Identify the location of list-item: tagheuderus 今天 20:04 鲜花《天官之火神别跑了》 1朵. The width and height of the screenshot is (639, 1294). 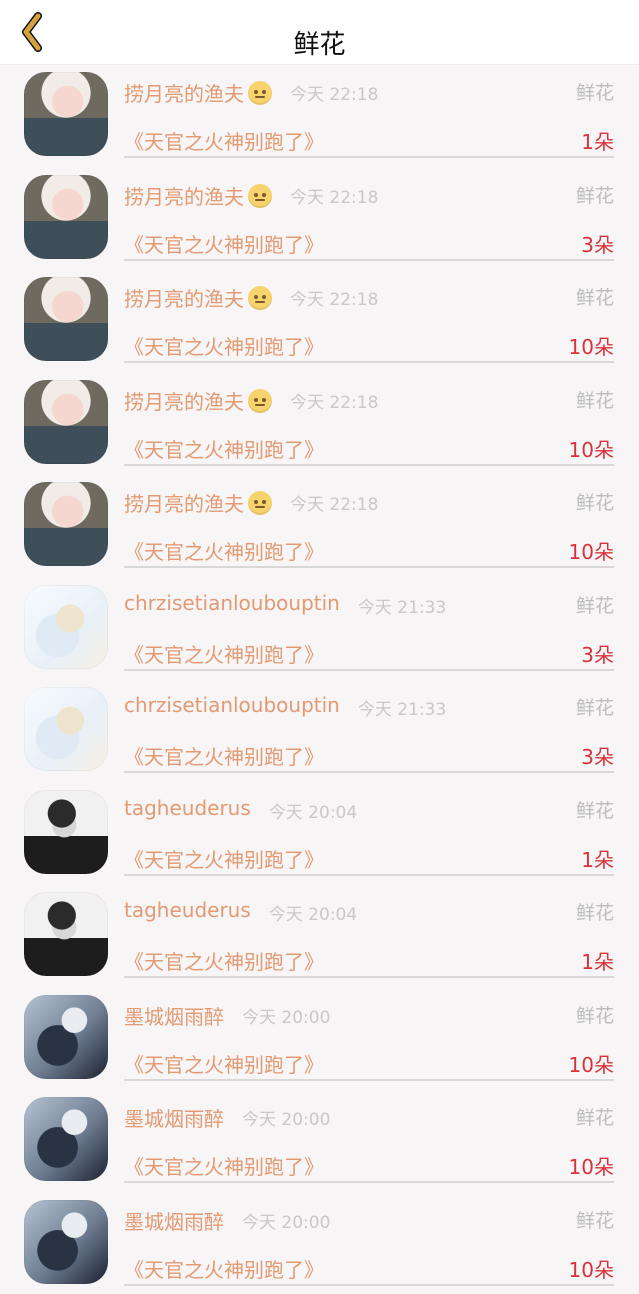
(319, 833).